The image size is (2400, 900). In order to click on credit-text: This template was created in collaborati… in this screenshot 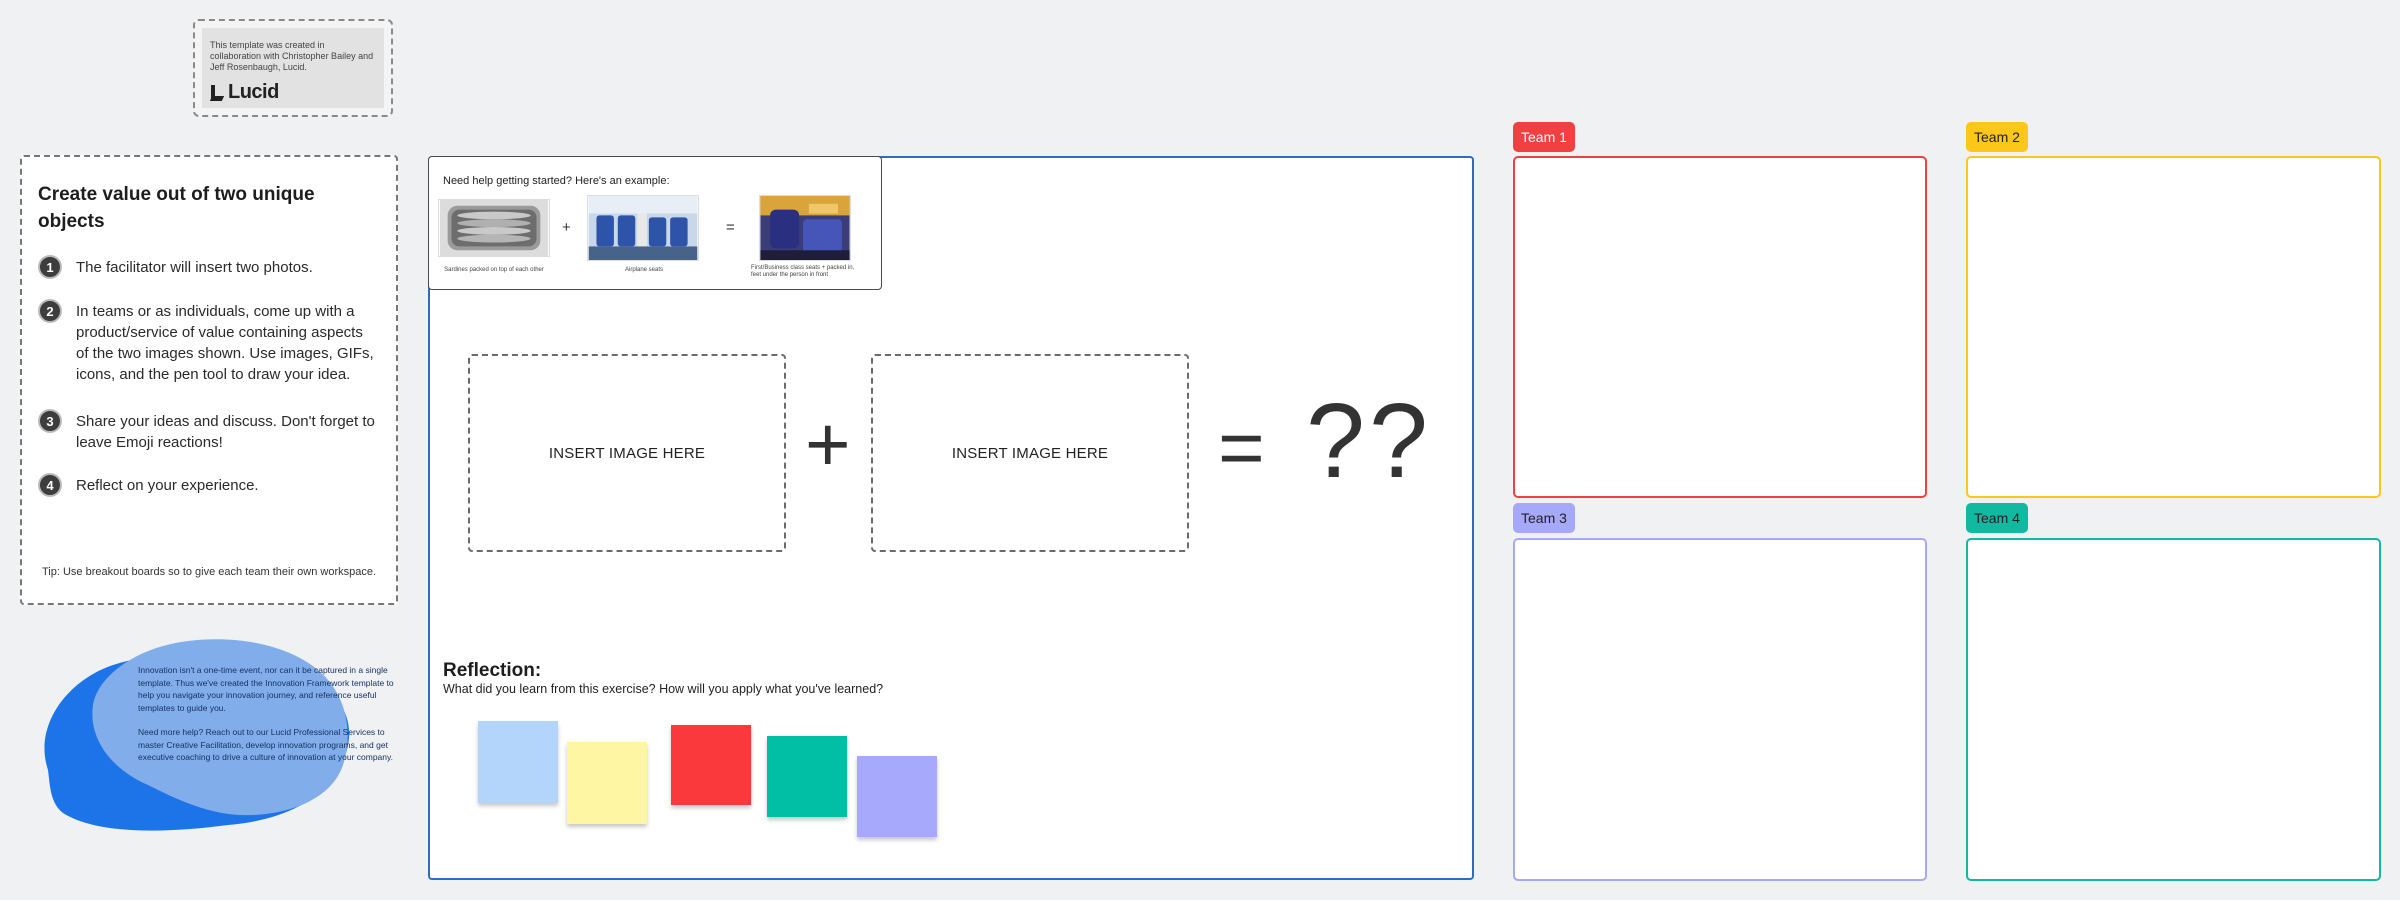, I will do `click(292, 56)`.